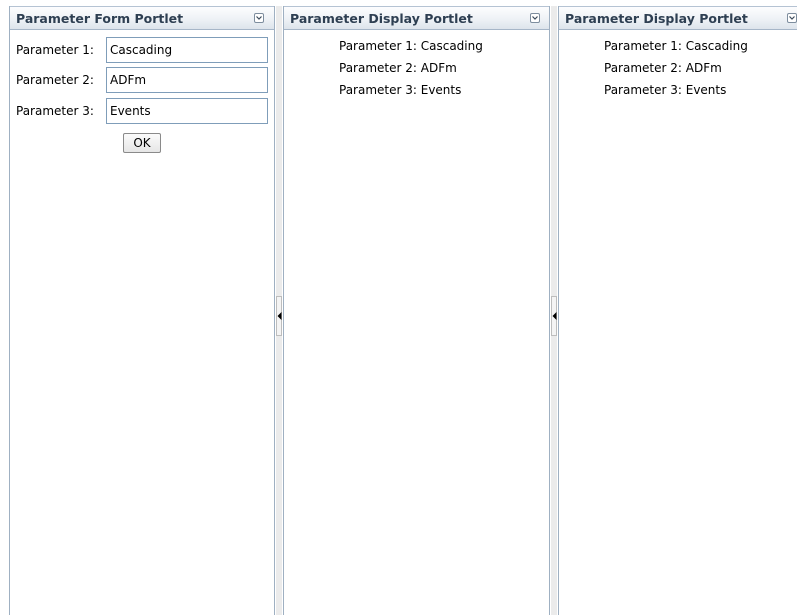 The width and height of the screenshot is (797, 615). I want to click on parameter-2-input, so click(187, 80).